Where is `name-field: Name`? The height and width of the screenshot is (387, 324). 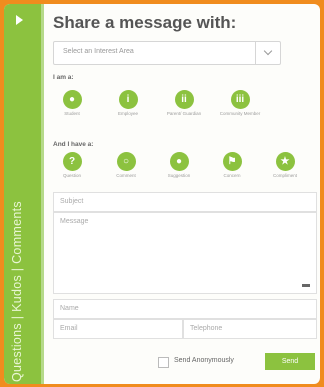 name-field: Name is located at coordinates (185, 309).